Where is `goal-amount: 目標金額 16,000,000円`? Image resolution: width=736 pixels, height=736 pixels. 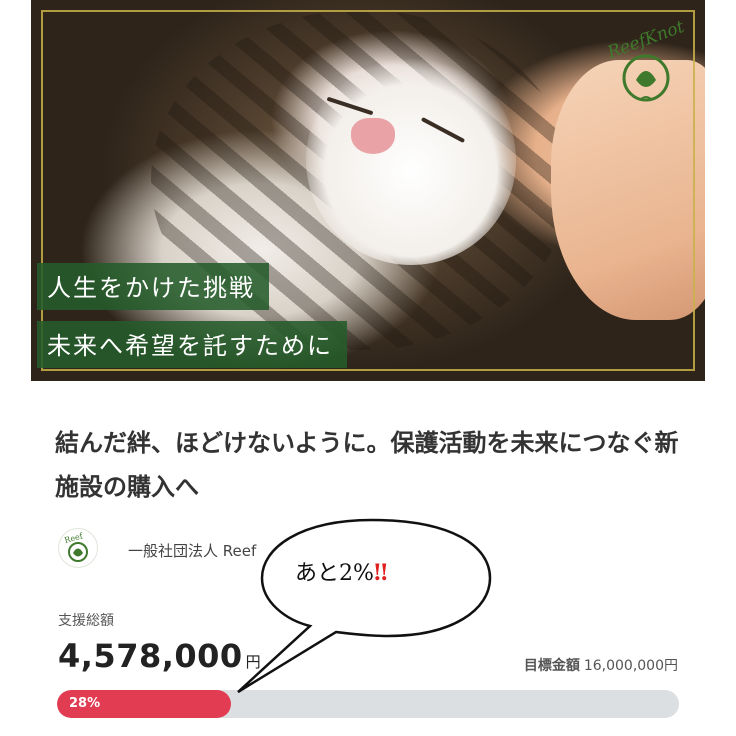
goal-amount: 目標金額 16,000,000円 is located at coordinates (601, 665).